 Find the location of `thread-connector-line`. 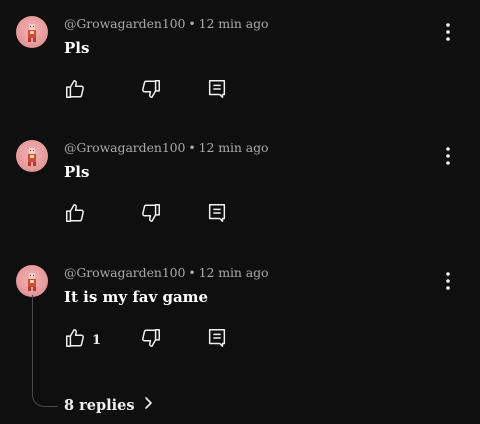

thread-connector-line is located at coordinates (45, 351).